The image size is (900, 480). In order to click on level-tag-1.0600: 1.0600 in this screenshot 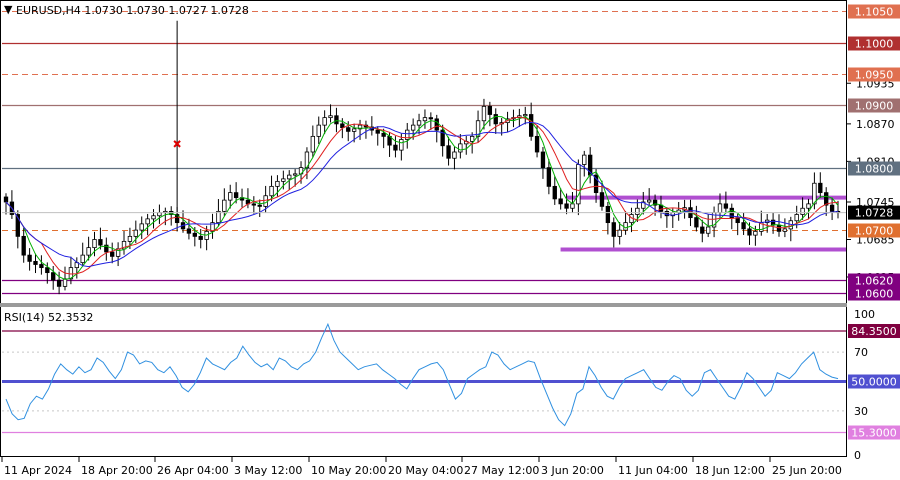, I will do `click(874, 294)`.